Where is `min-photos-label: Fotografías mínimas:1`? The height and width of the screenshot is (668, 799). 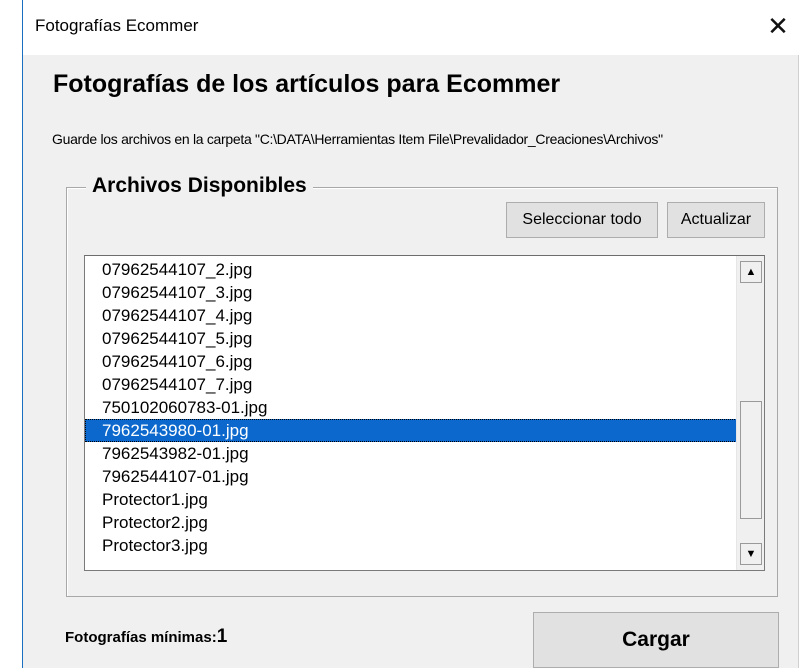 min-photos-label: Fotografías mínimas:1 is located at coordinates (146, 637).